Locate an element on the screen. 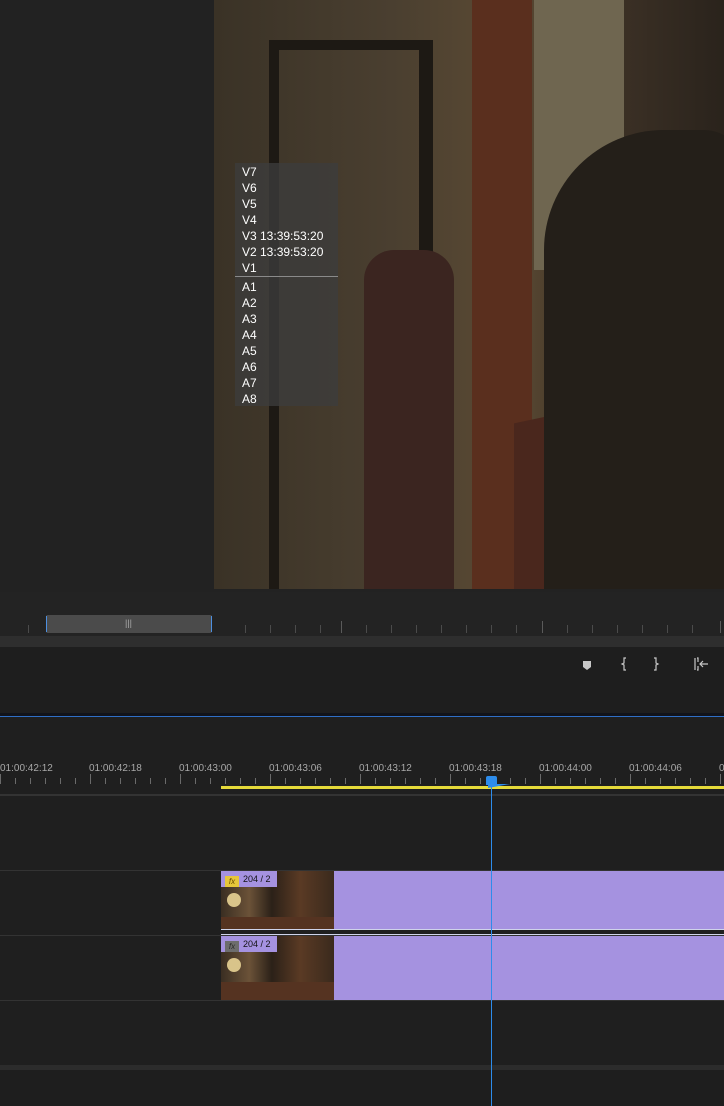  video-chair is located at coordinates (409, 419).